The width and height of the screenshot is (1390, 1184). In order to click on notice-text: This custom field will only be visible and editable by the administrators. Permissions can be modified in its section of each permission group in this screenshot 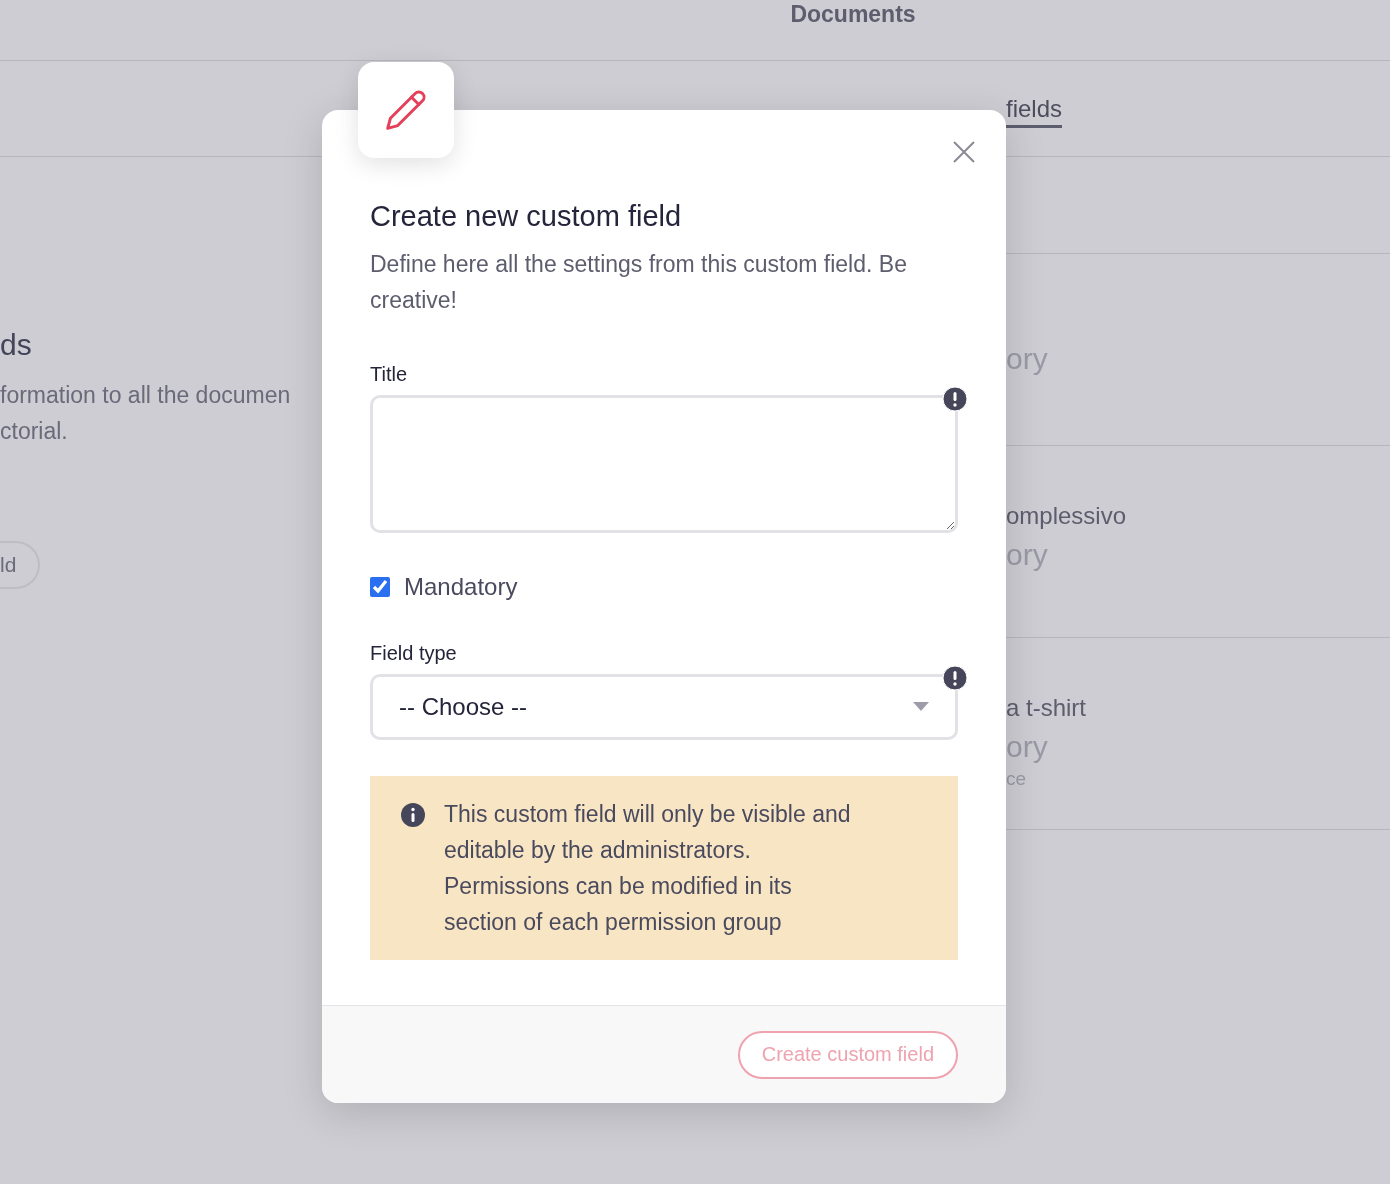, I will do `click(648, 868)`.